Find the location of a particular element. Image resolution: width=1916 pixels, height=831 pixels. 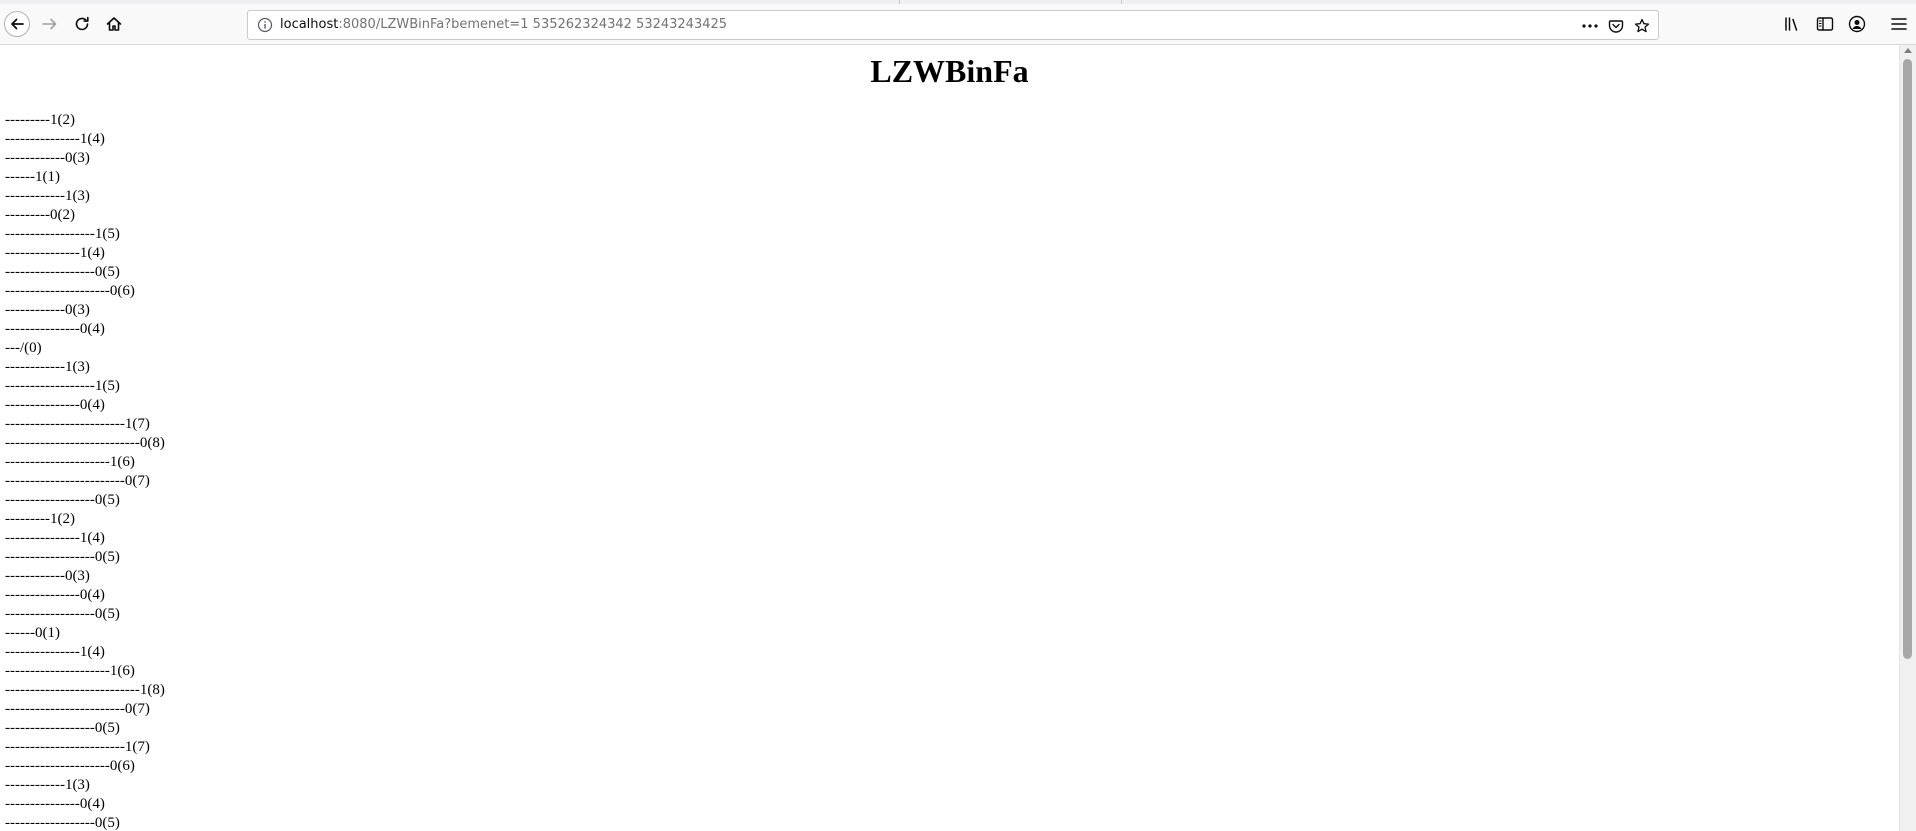

home-icon is located at coordinates (114, 24).